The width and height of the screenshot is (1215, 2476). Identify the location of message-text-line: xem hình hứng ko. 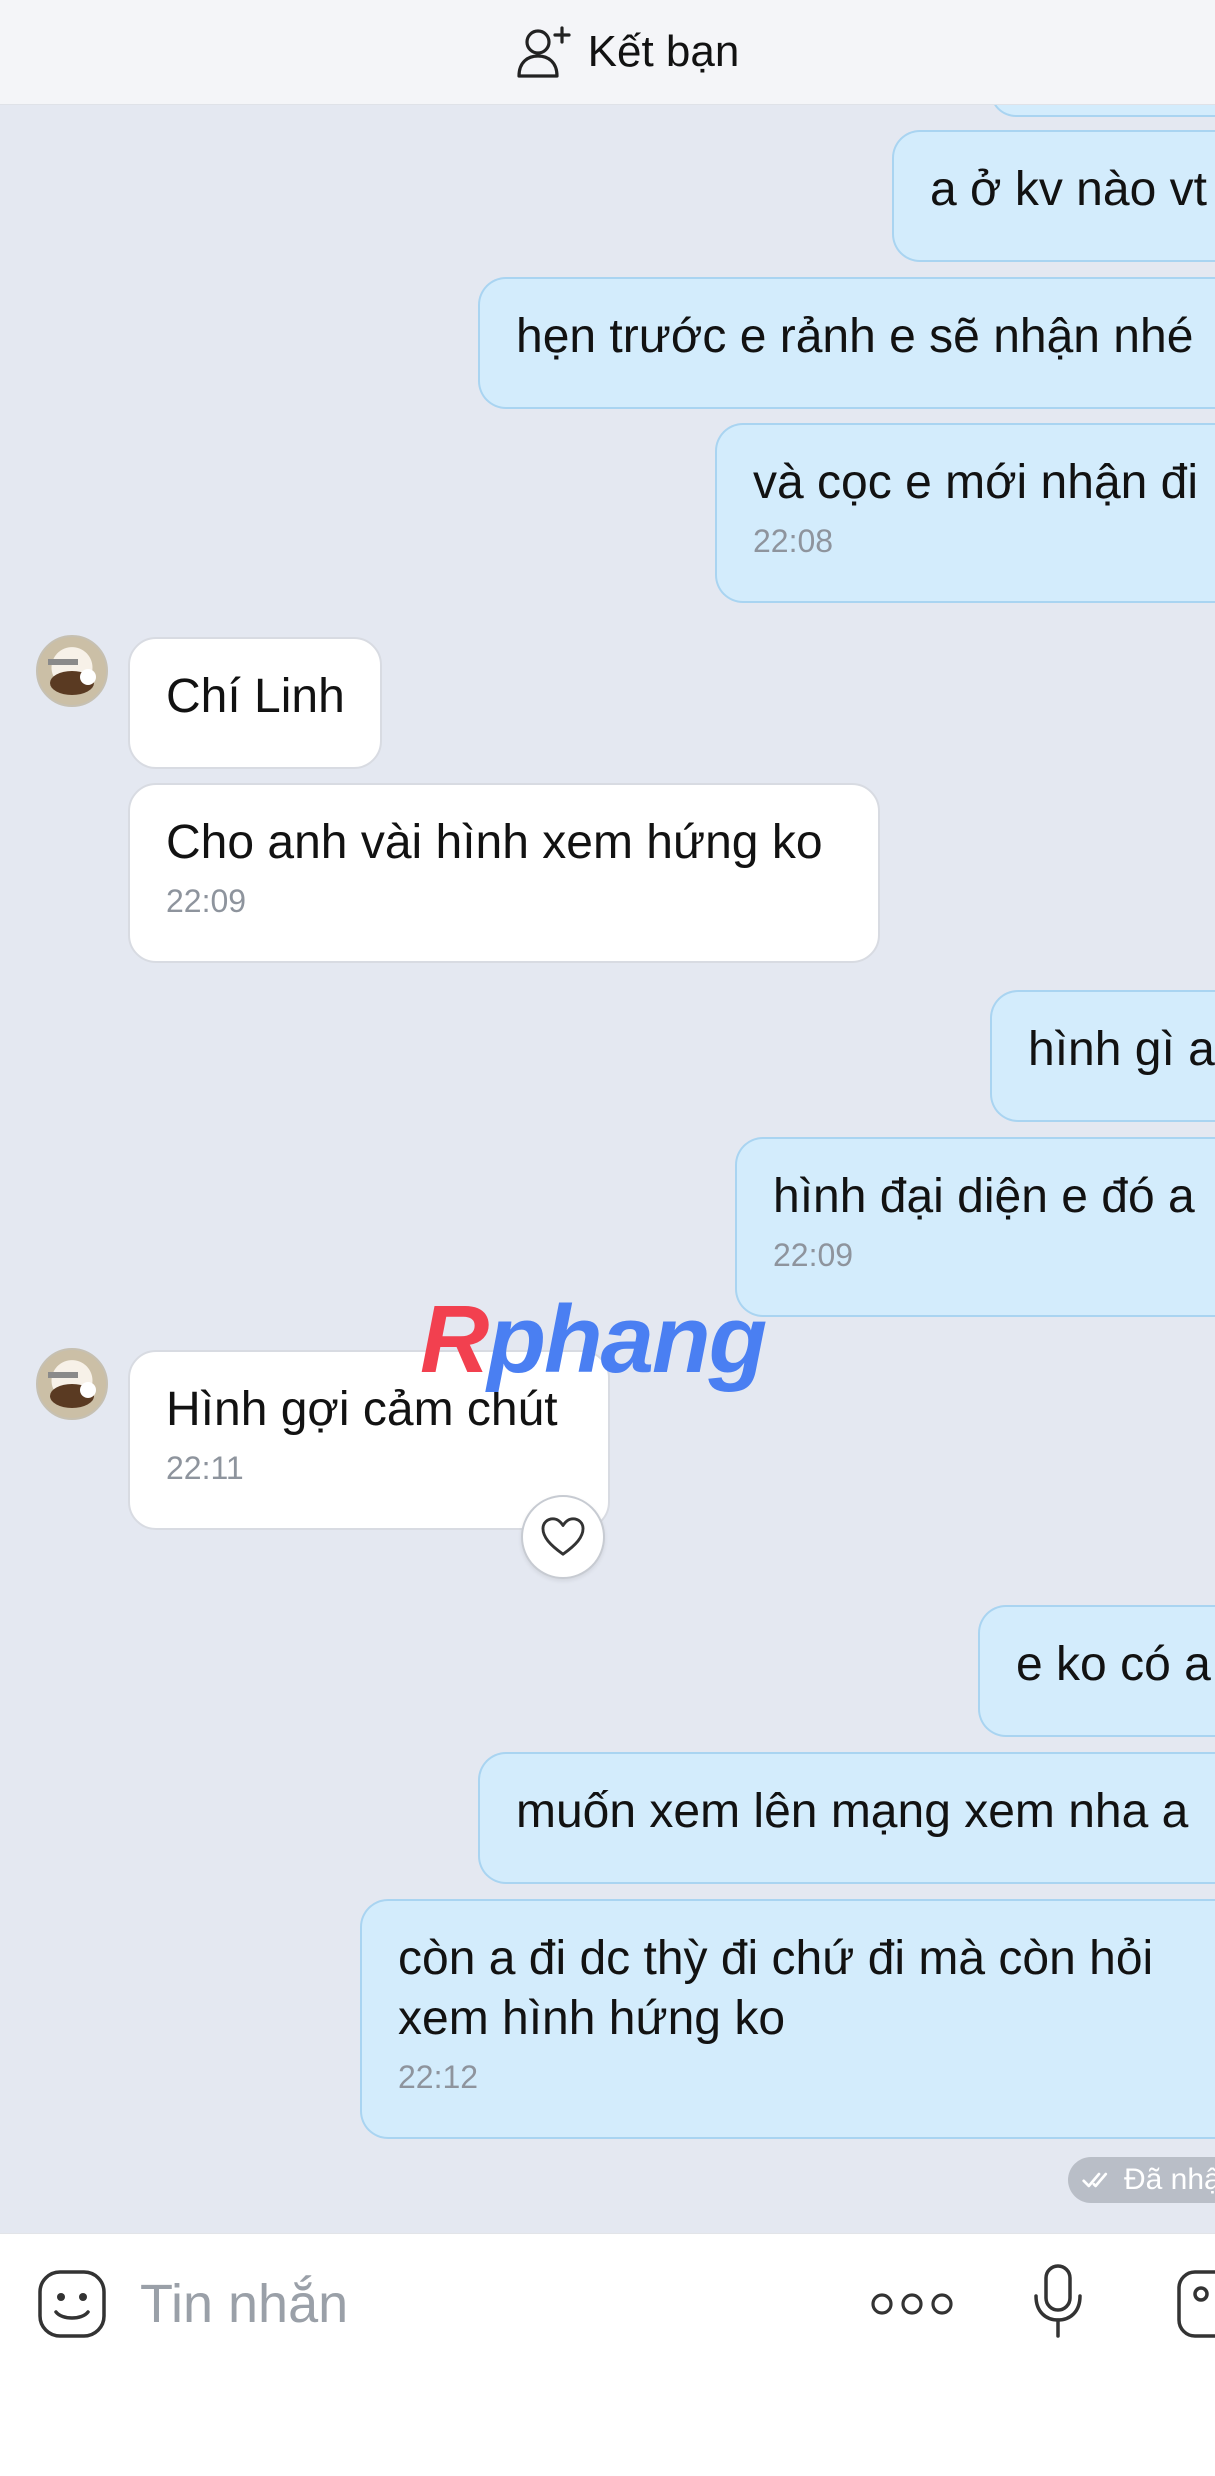
(592, 2018).